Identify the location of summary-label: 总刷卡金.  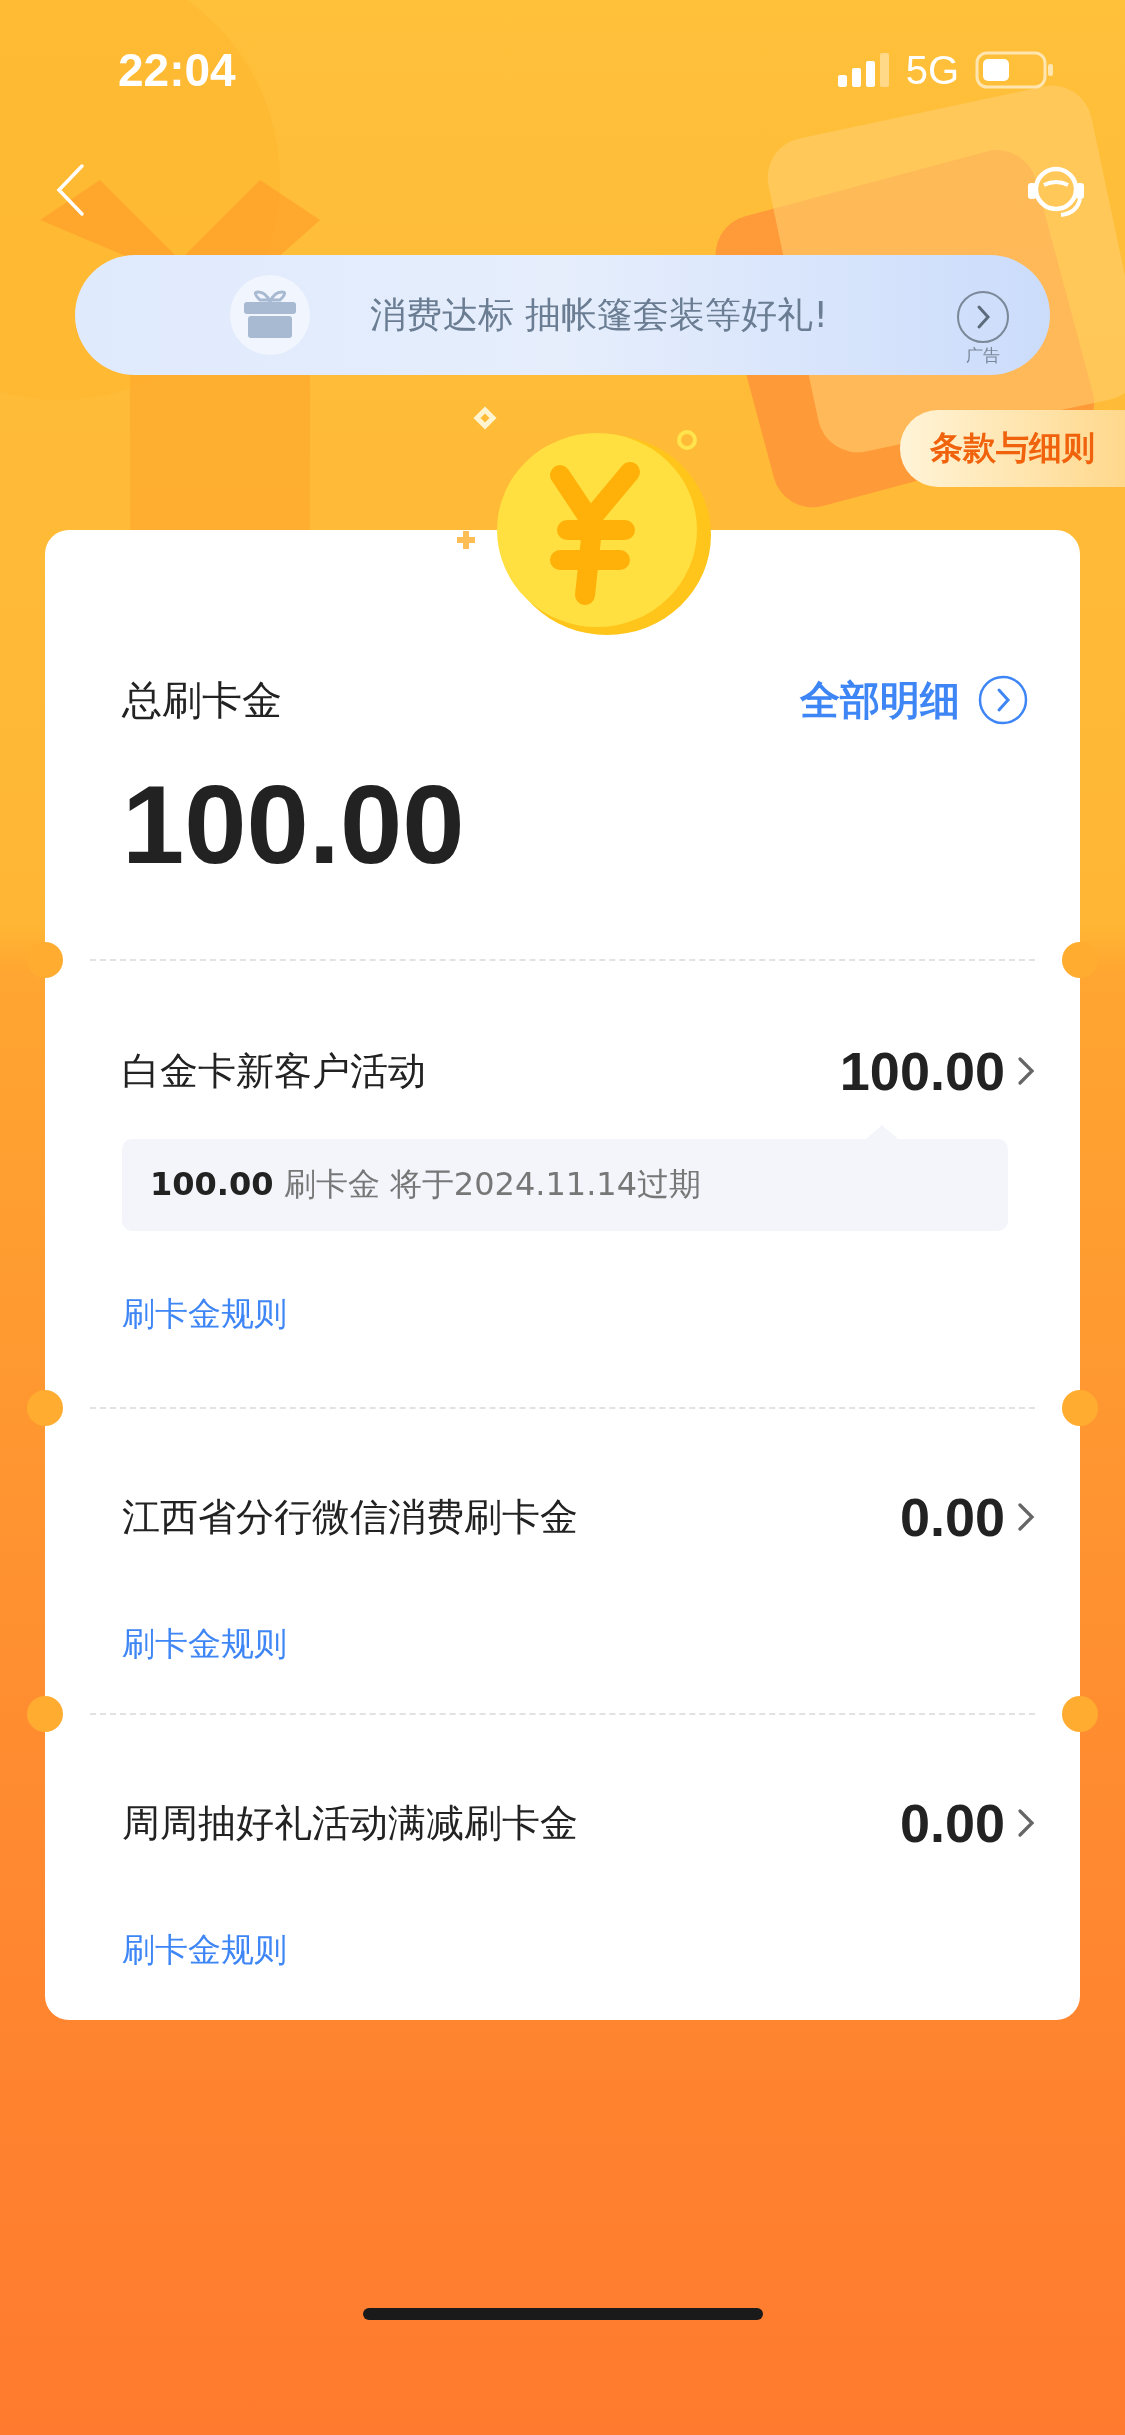
(202, 700).